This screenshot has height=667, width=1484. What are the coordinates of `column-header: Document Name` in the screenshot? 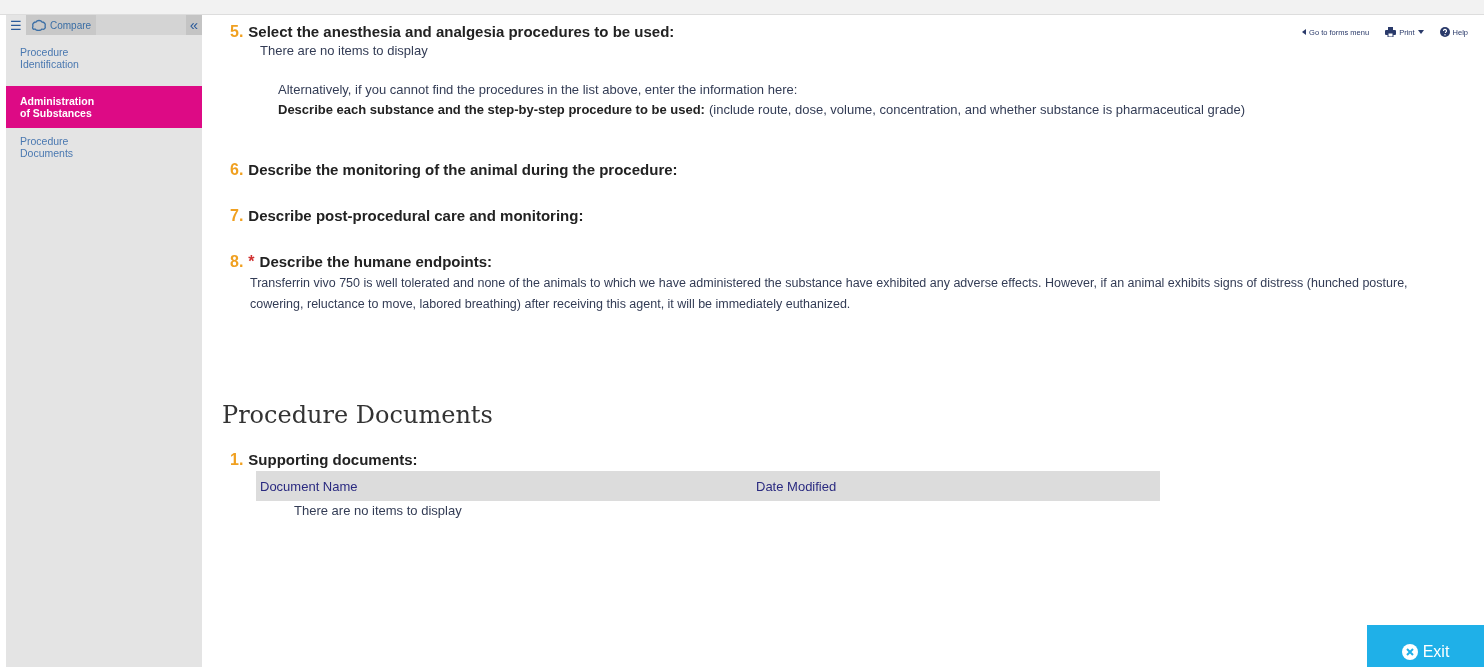 It's located at (504, 486).